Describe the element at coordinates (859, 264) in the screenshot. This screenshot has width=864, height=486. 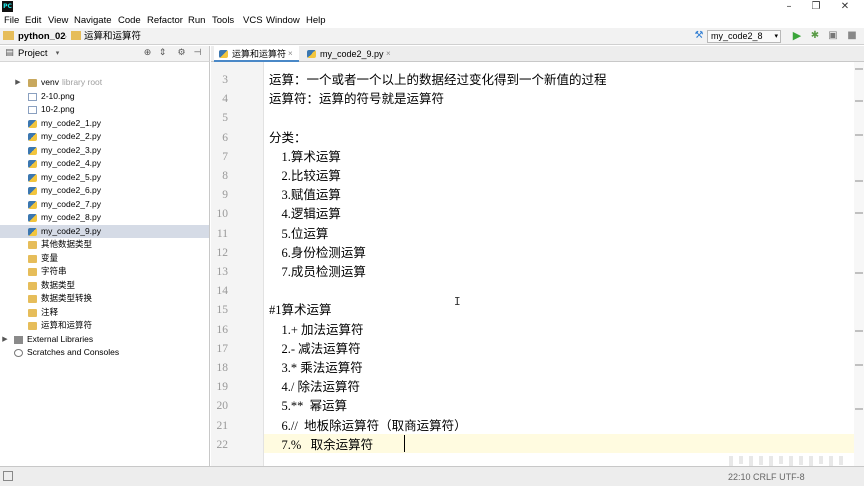
I see `editor-scrollbar` at that location.